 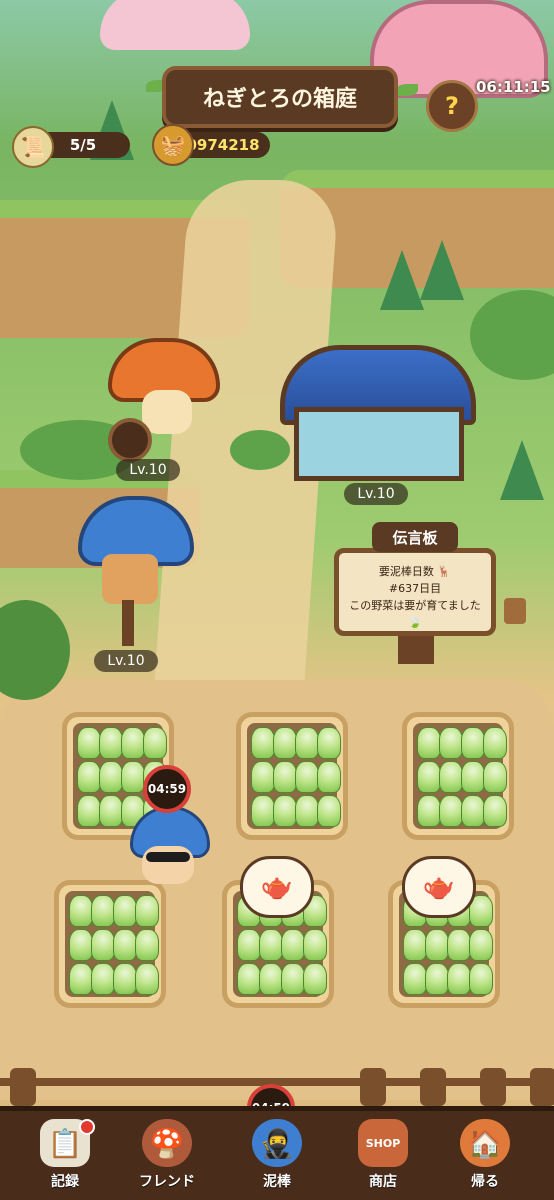 What do you see at coordinates (148, 470) in the screenshot?
I see `cart-level-badge: Lv.10` at bounding box center [148, 470].